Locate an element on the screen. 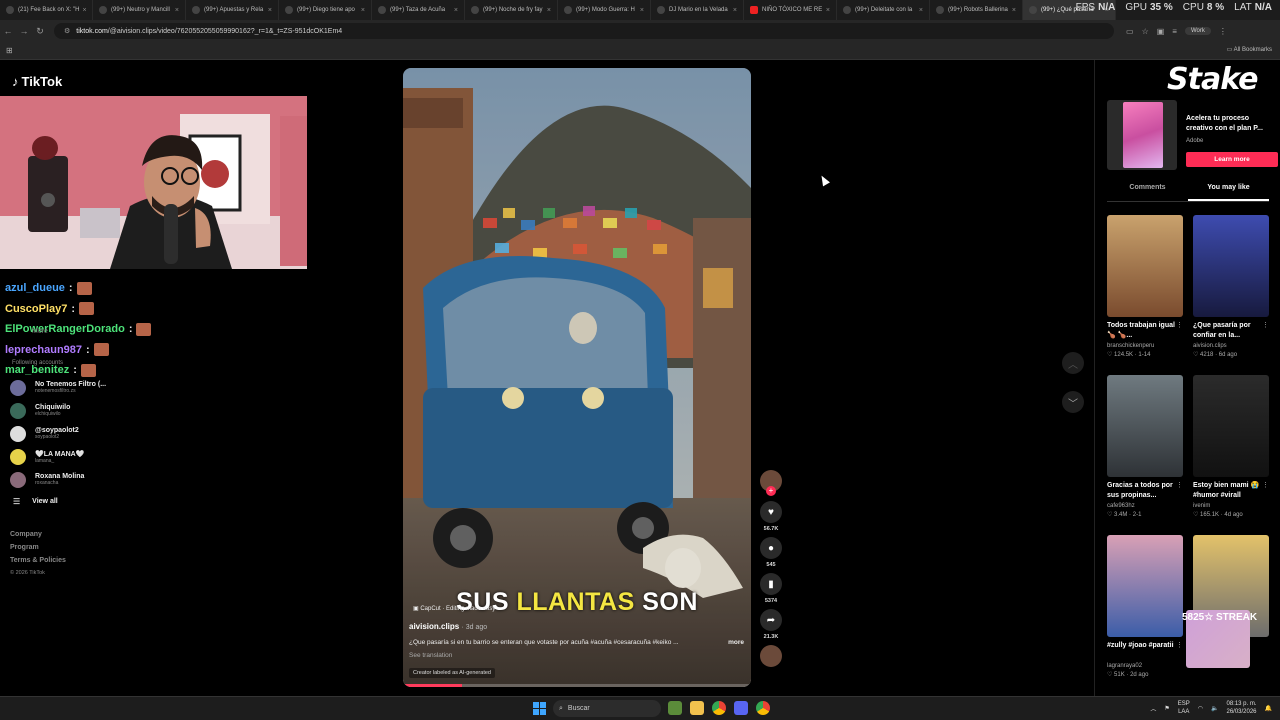 This screenshot has height=720, width=1280. forward-icon: → is located at coordinates (24, 31).